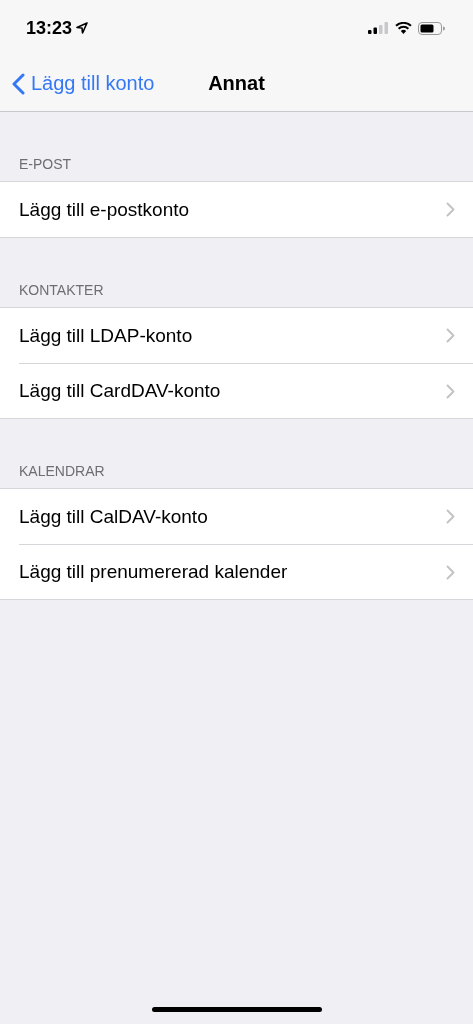  I want to click on nav-title: Annat, so click(236, 83).